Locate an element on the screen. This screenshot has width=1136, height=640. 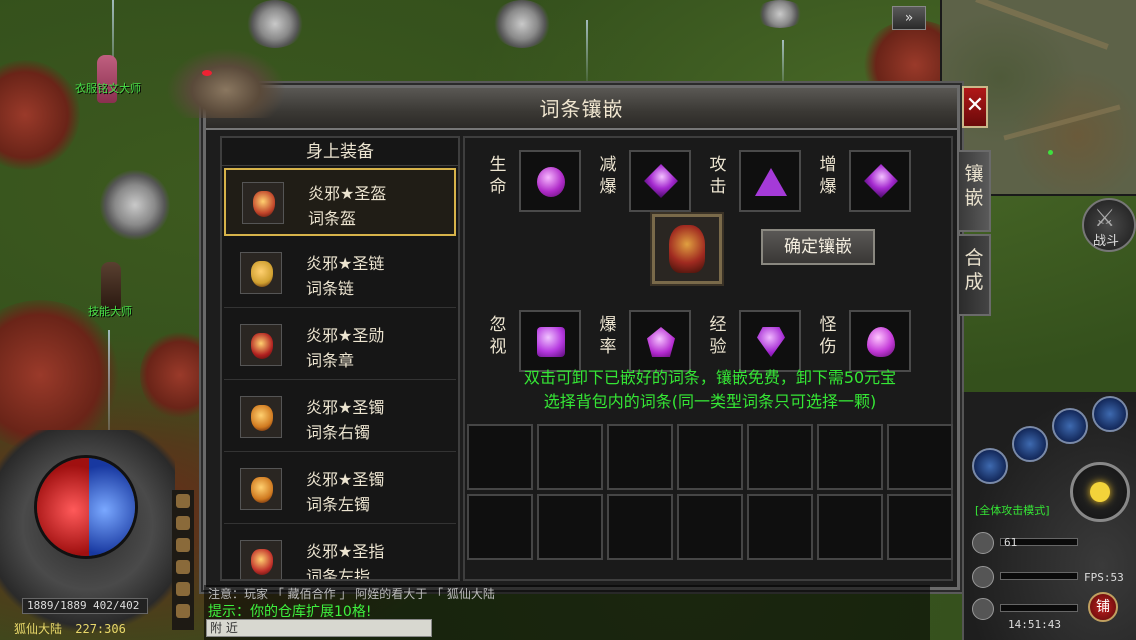
weight-row is located at coordinates (1027, 609).